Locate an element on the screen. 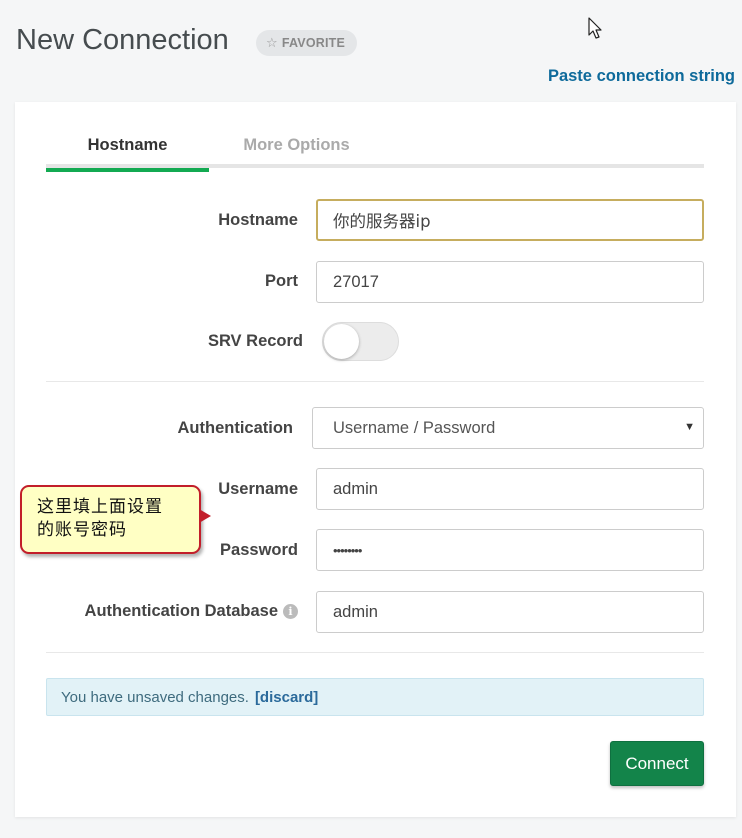  hostname-input: 你的服务器ip is located at coordinates (510, 220).